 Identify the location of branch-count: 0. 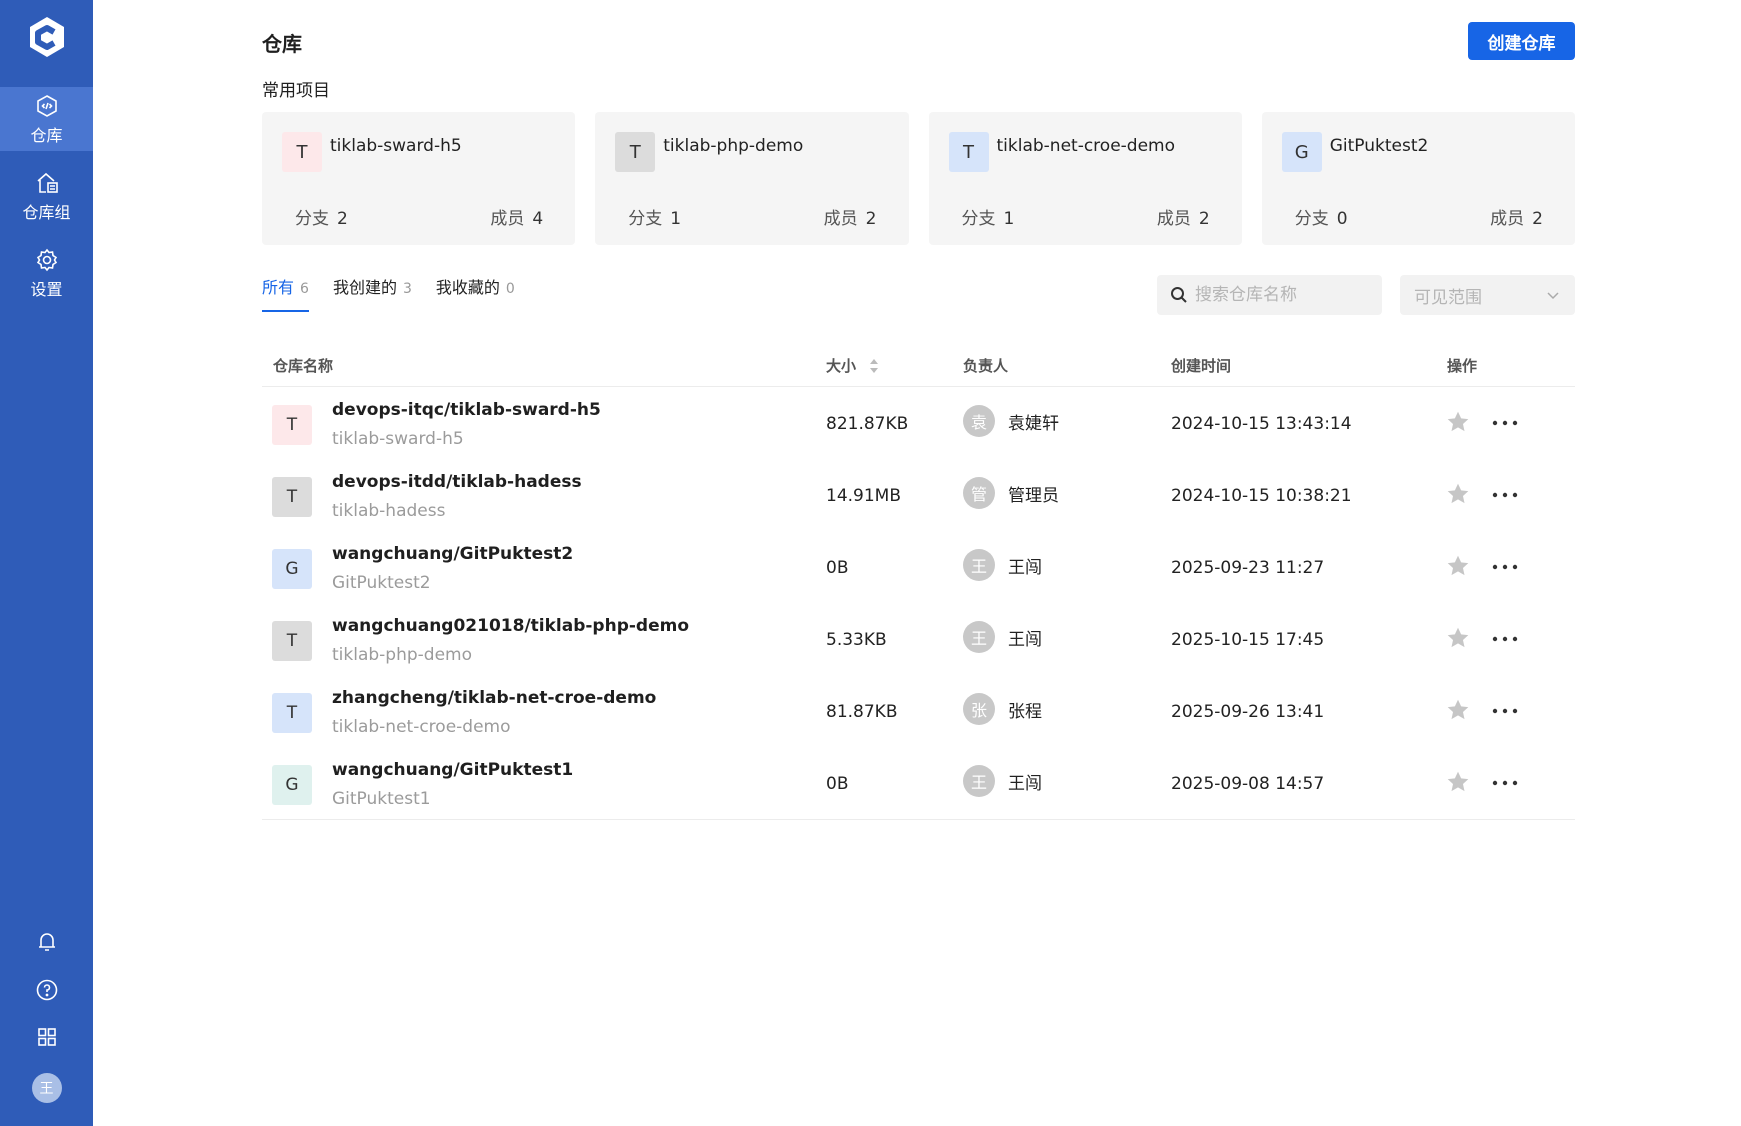
(1342, 219).